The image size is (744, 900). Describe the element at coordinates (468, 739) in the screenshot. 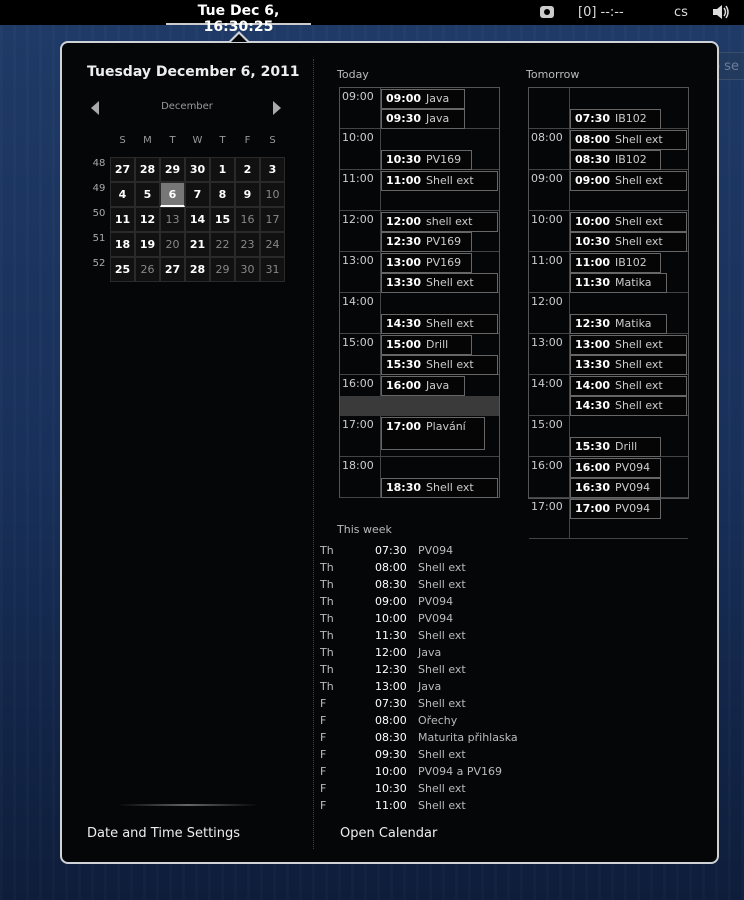

I see `week-event-row: F 08:30 Maturita přihlaska` at that location.